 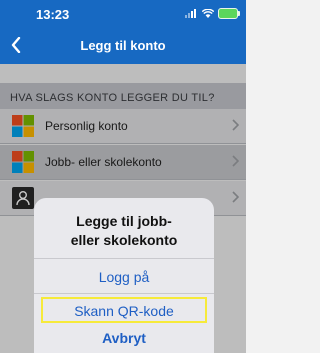 What do you see at coordinates (124, 338) in the screenshot?
I see `cancel-button: Avbryt` at bounding box center [124, 338].